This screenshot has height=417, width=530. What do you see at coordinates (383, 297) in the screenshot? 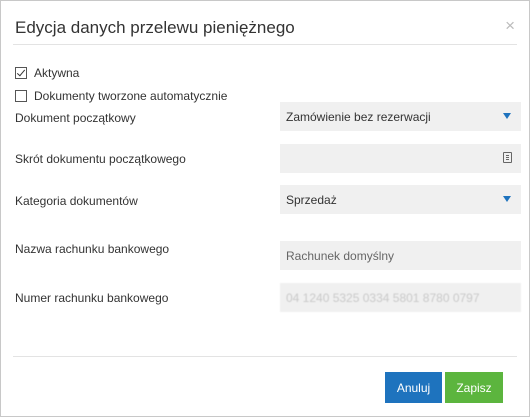
I see `bank-account-number-value: 04 1240 5325 0334 5801 8780 0797` at bounding box center [383, 297].